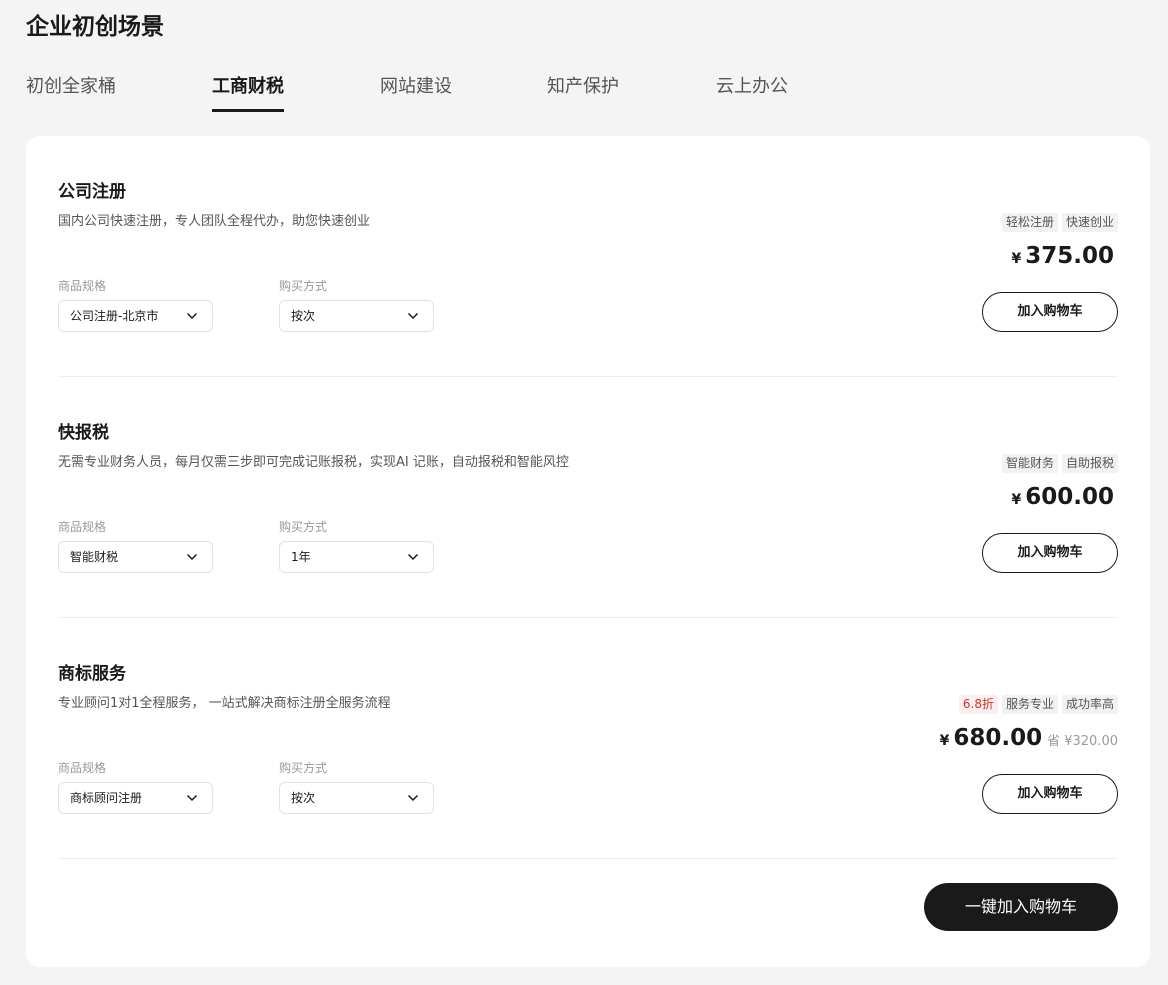 The height and width of the screenshot is (985, 1168). I want to click on feature-tag: 自助报税, so click(1089, 463).